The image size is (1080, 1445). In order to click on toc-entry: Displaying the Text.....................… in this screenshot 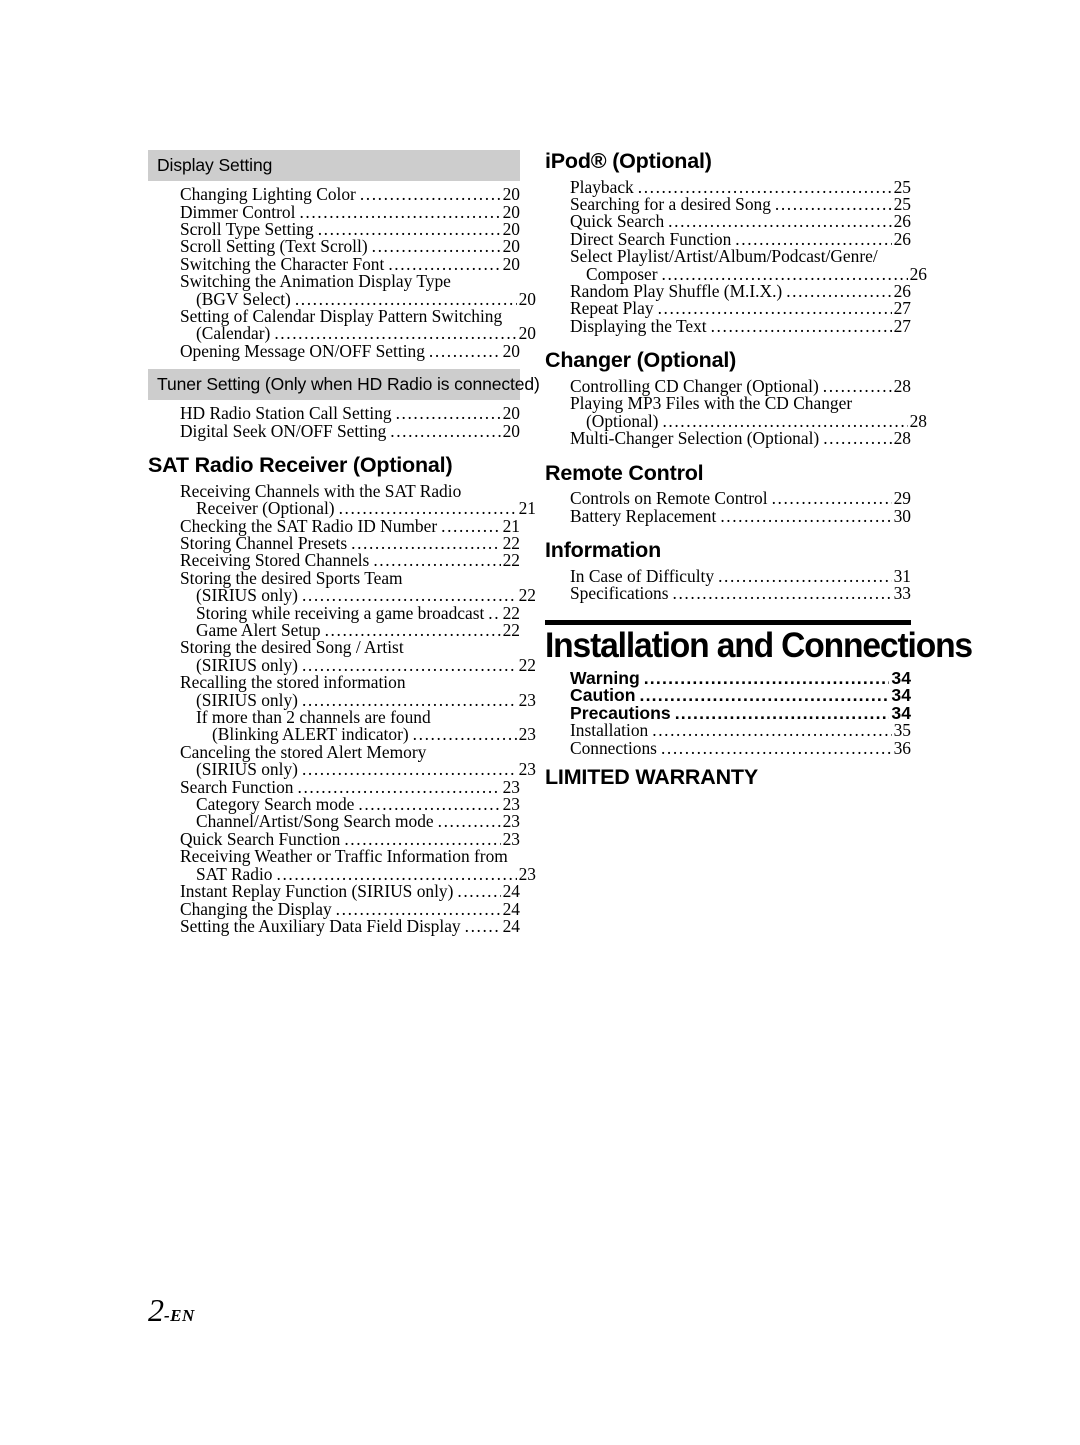, I will do `click(740, 325)`.